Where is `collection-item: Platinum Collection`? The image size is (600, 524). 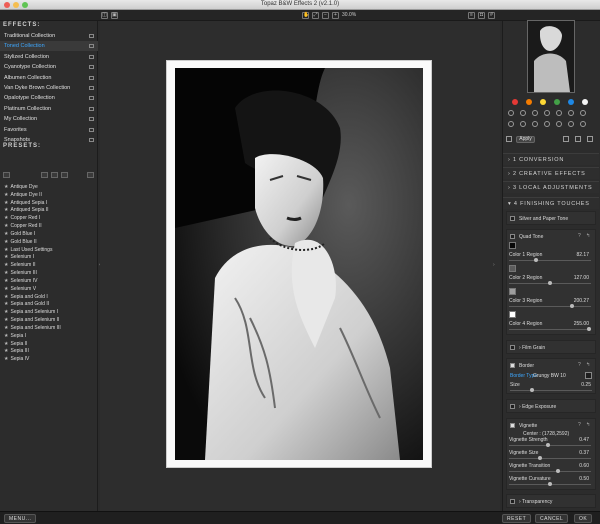
collection-item: Platinum Collection is located at coordinates (49, 109).